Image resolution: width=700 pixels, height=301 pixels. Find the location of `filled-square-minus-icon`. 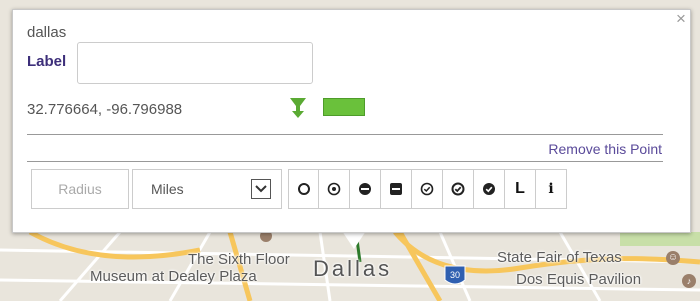

filled-square-minus-icon is located at coordinates (396, 189).